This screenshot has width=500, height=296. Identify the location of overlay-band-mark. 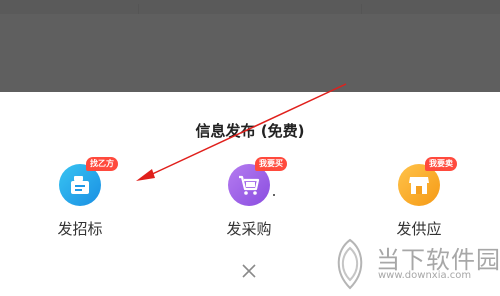
(250, 9).